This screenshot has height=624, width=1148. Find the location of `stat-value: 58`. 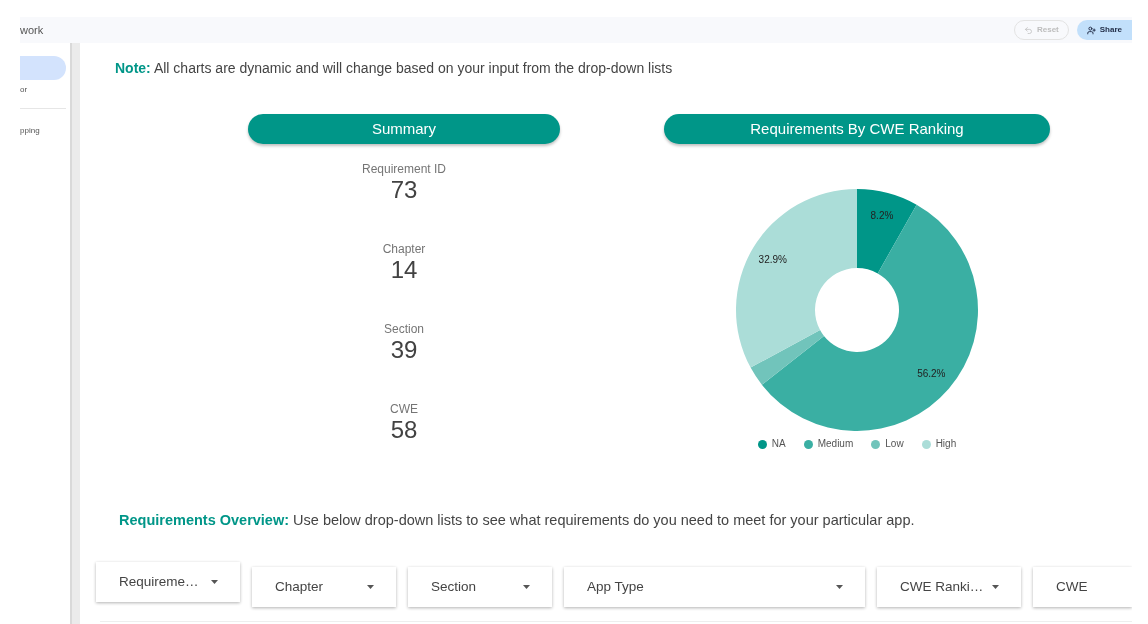

stat-value: 58 is located at coordinates (404, 430).